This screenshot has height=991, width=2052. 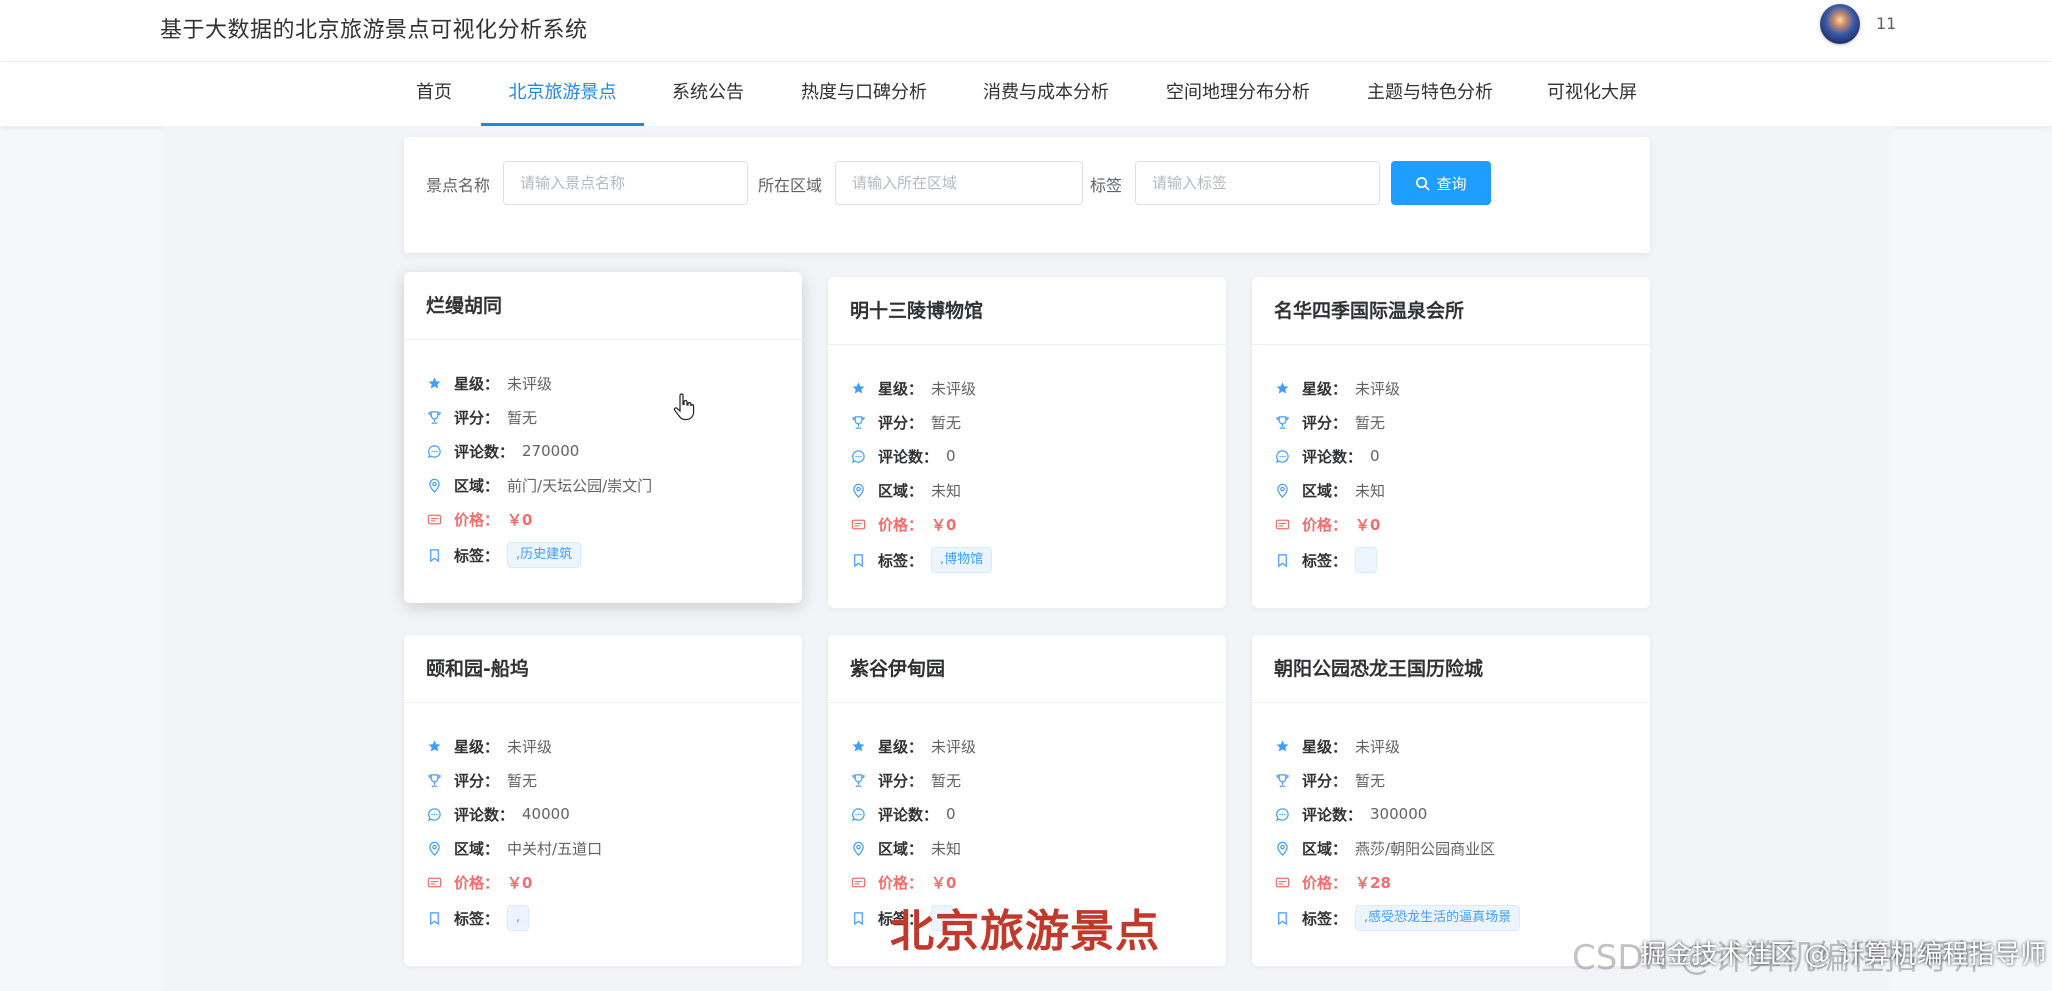 I want to click on nav-item-home: 首页, so click(x=434, y=94).